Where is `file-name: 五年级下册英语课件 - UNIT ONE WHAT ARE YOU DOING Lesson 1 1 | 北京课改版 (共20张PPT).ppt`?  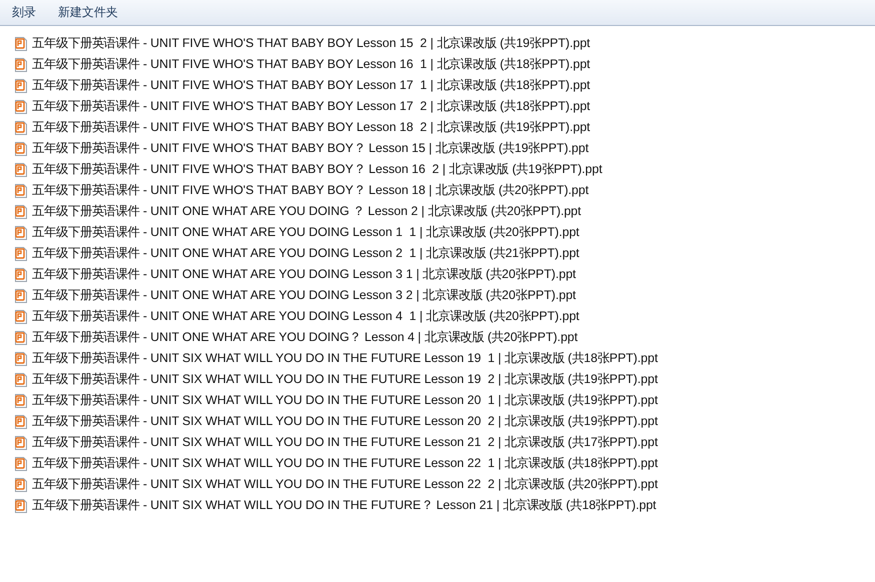
file-name: 五年级下册英语课件 - UNIT ONE WHAT ARE YOU DOING Lesson 1 1 | 北京课改版 (共20张PPT).ppt is located at coordinates (306, 232).